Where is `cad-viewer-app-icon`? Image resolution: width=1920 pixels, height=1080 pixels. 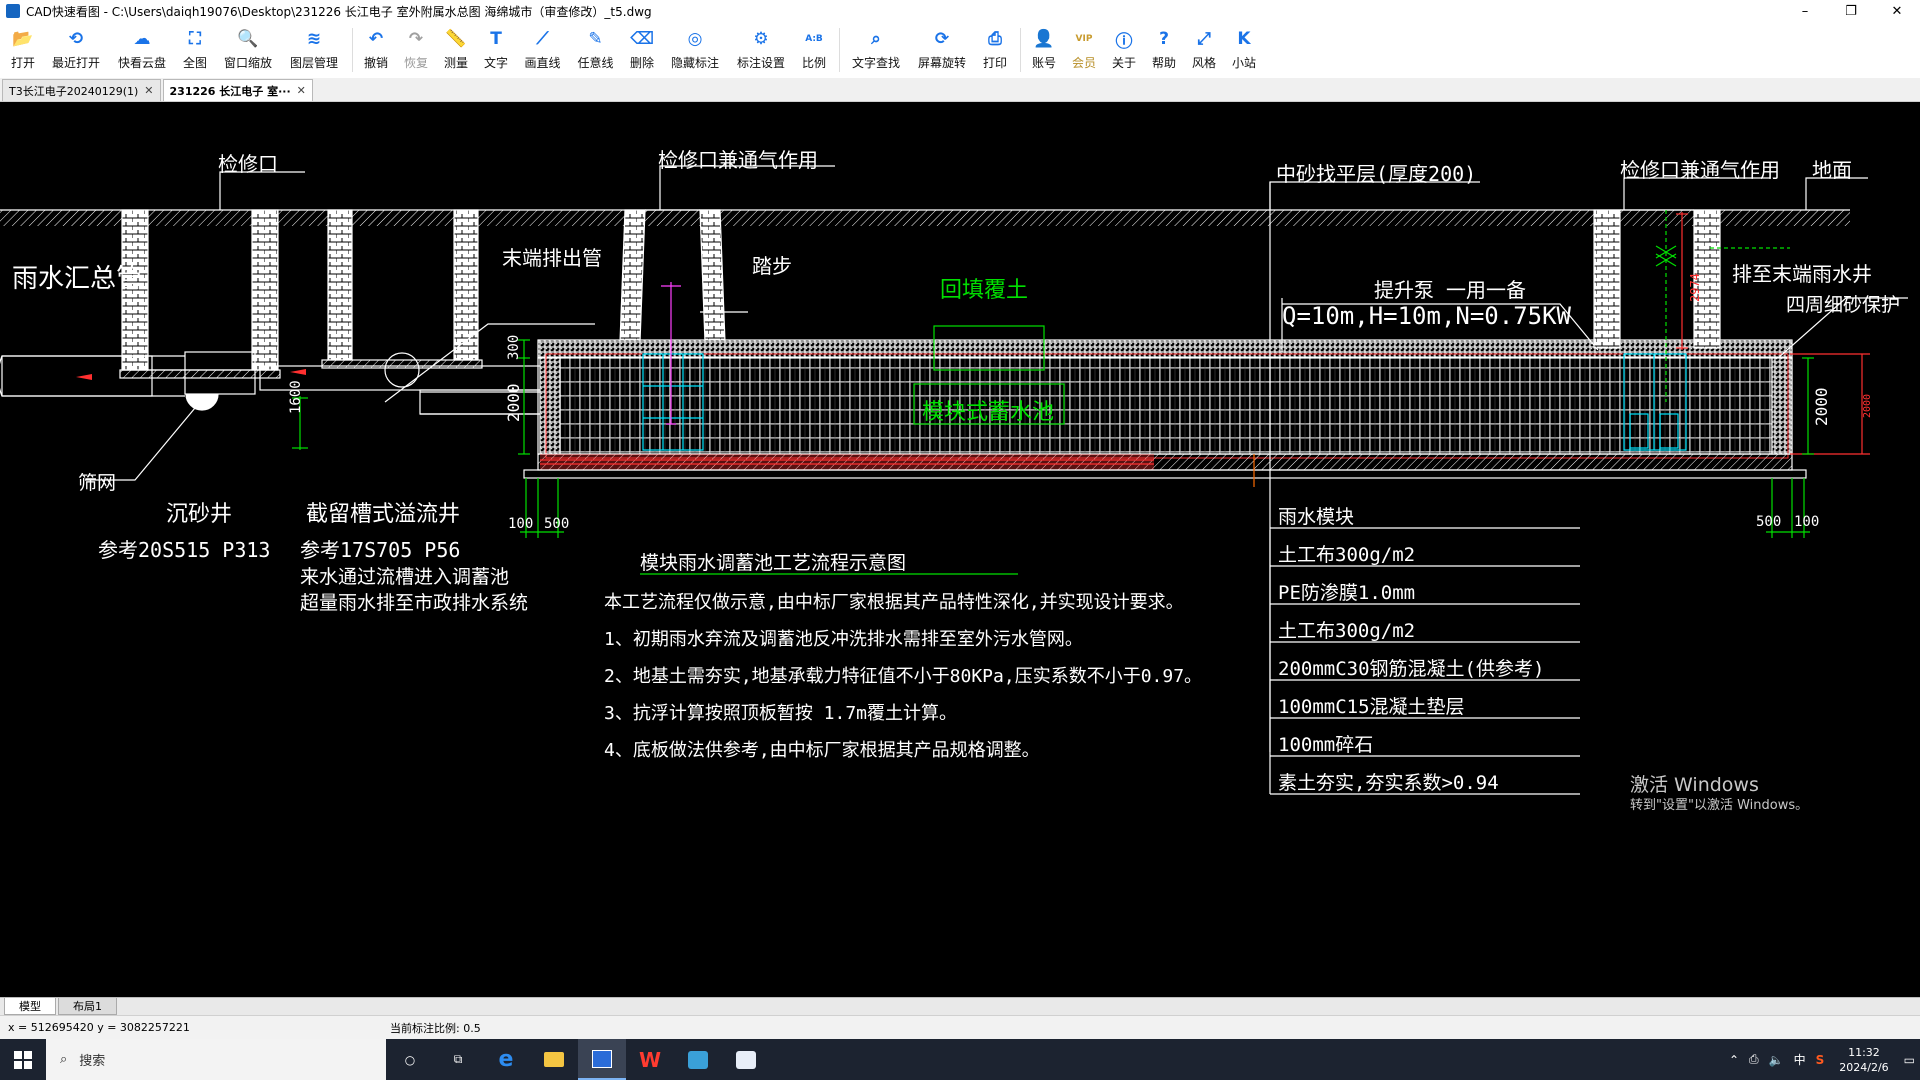 cad-viewer-app-icon is located at coordinates (602, 1059).